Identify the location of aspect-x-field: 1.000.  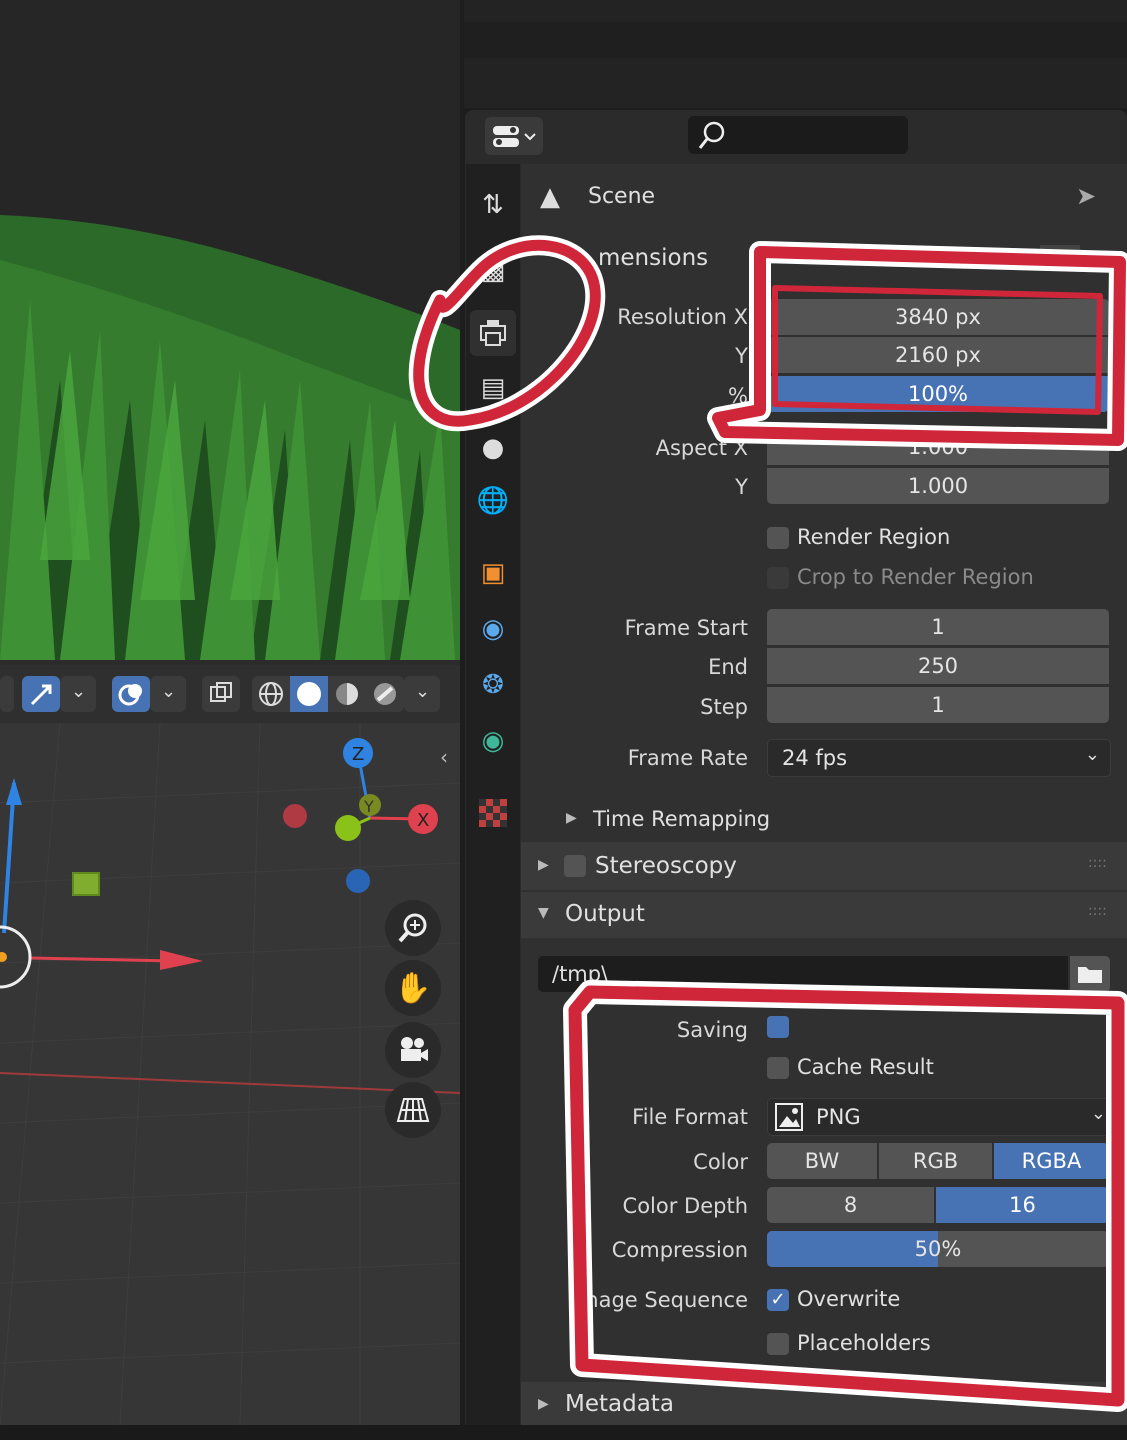
(938, 447).